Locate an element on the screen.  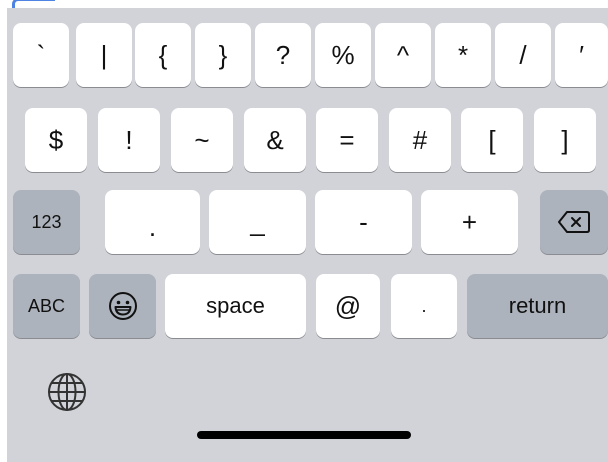
key-percent: % is located at coordinates (343, 55).